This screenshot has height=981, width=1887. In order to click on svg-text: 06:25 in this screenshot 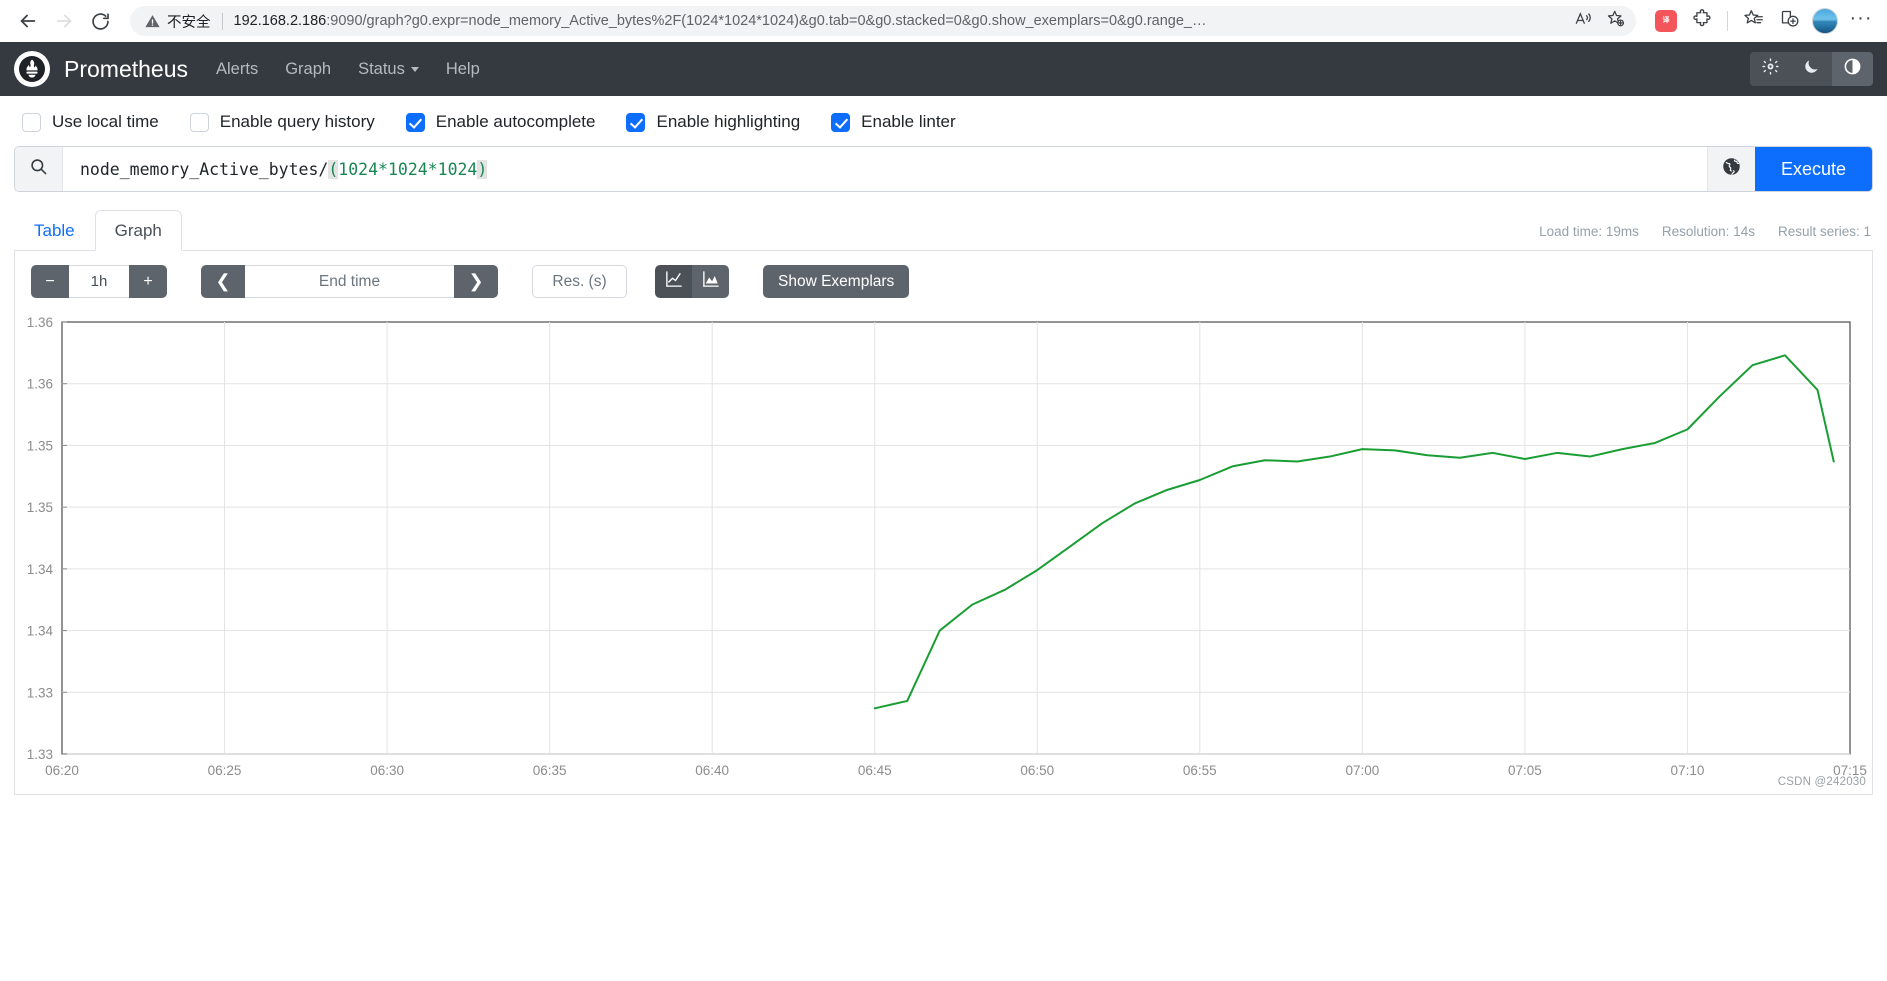, I will do `click(225, 770)`.